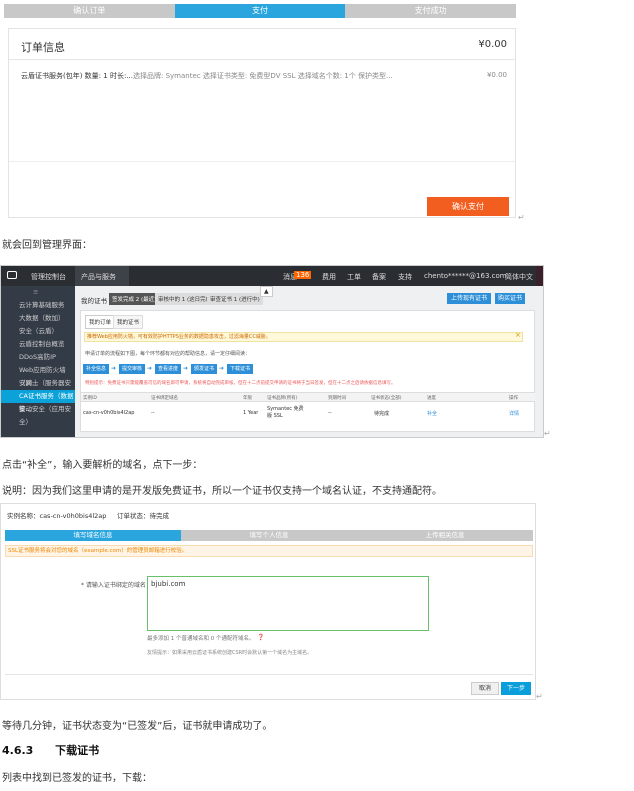  I want to click on step-personal: 填写个人信息, so click(269, 535).